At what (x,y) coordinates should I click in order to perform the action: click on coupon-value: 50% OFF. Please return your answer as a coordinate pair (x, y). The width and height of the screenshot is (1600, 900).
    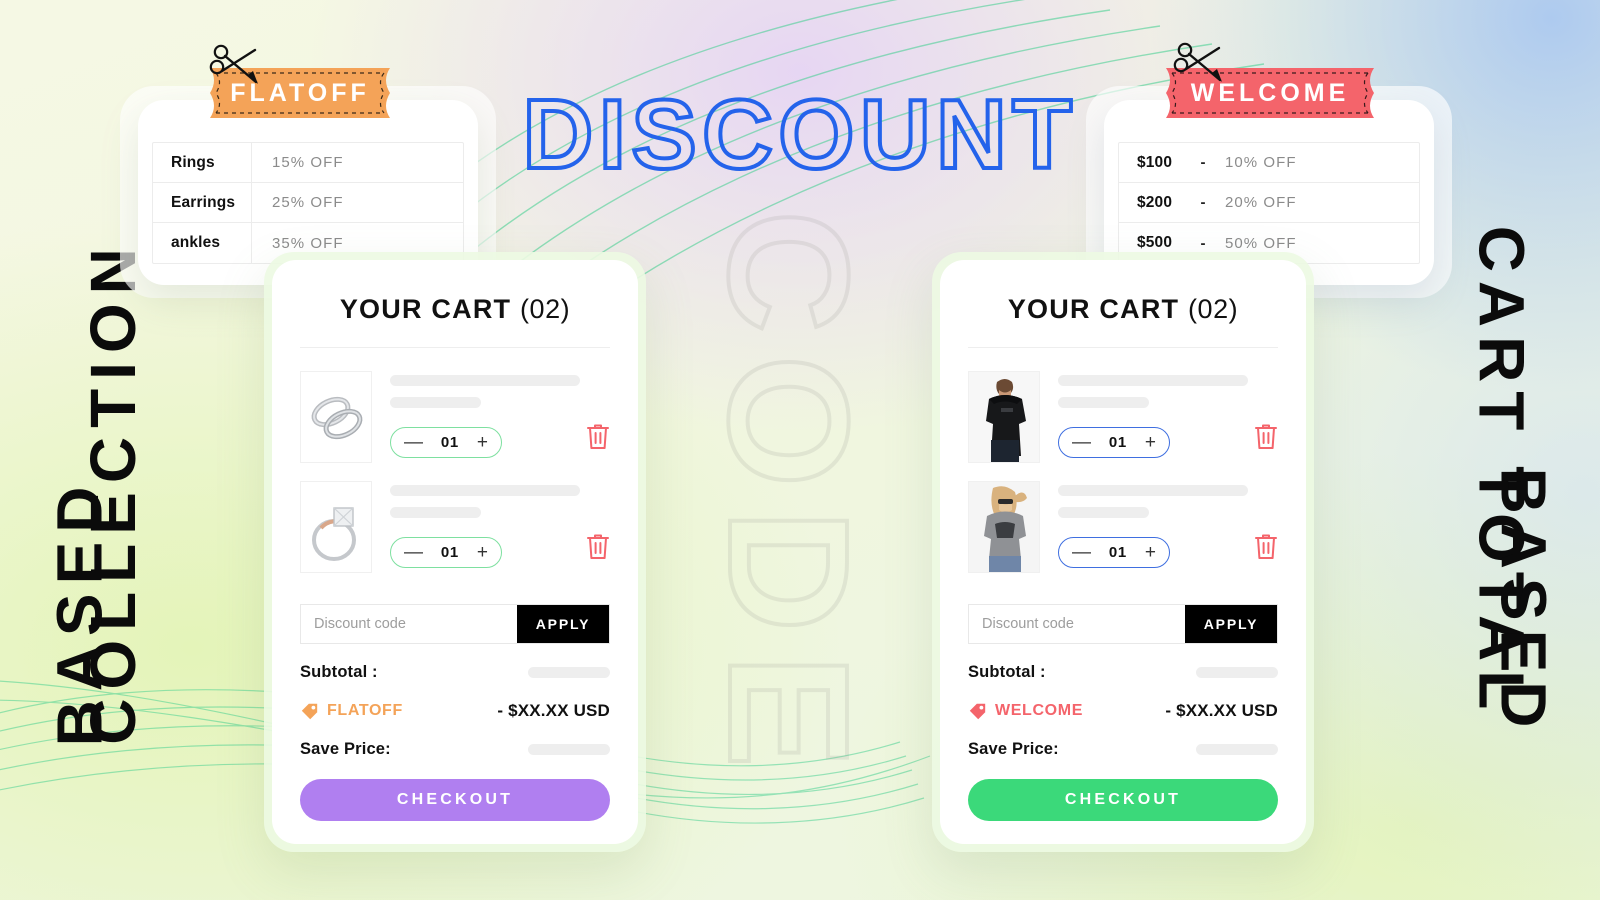
    Looking at the image, I should click on (1261, 243).